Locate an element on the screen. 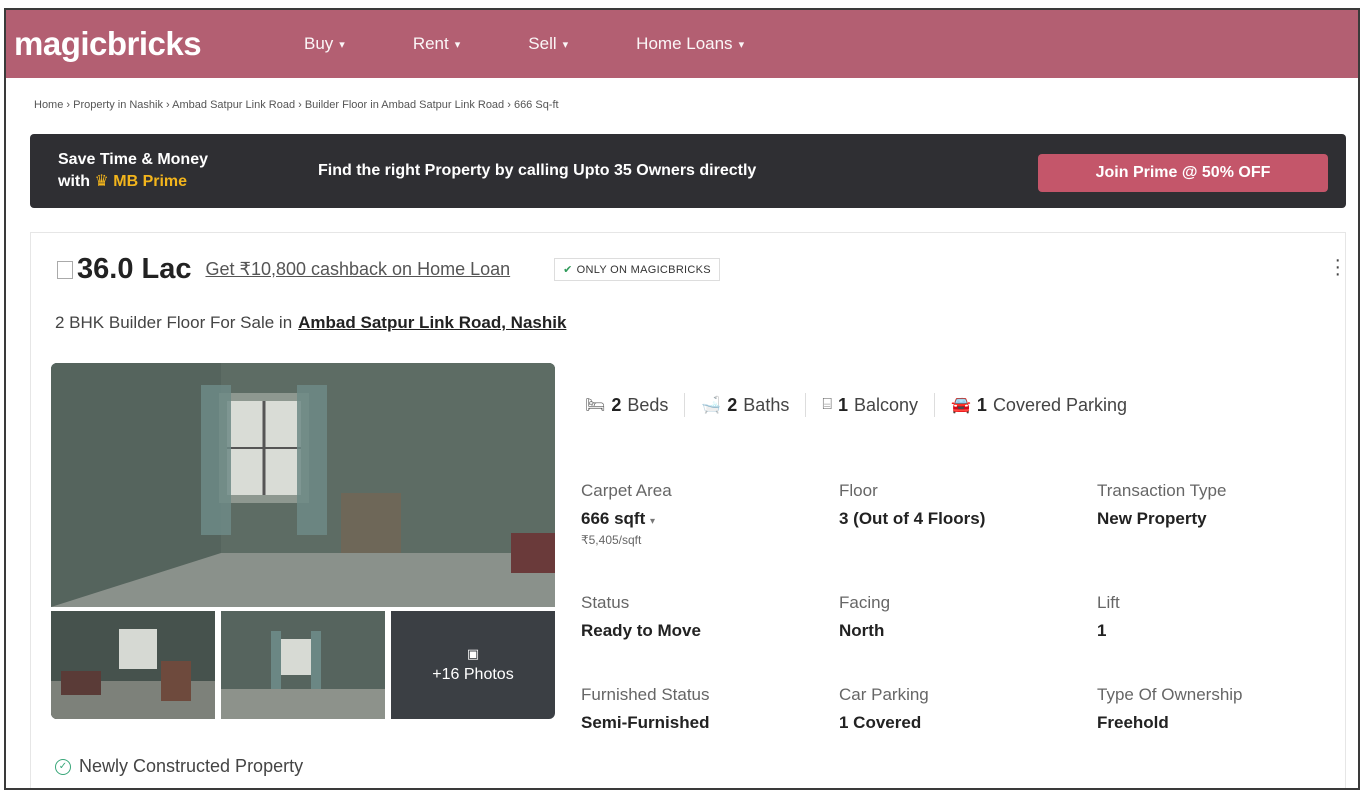 This screenshot has width=1363, height=793. room-photo-image is located at coordinates (303, 485).